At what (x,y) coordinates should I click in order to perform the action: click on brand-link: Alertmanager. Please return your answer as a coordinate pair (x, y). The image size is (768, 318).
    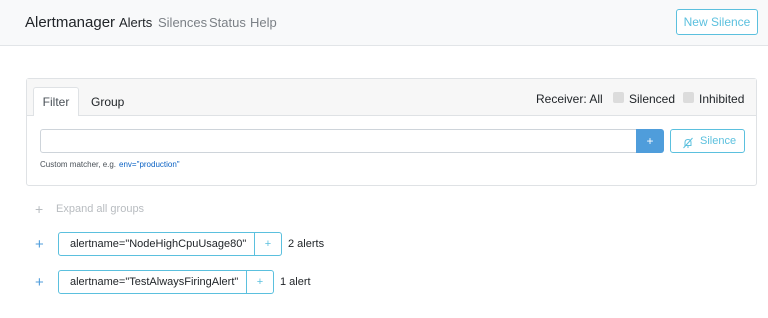
    Looking at the image, I should click on (70, 22).